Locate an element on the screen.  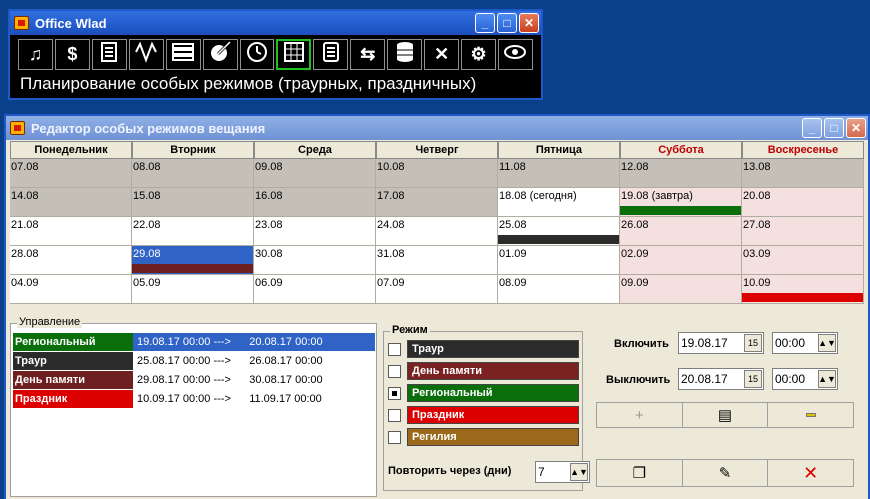
schedule-range: 10.09.17 00:00 ---> 11.09.17 00:00 is located at coordinates (229, 398).